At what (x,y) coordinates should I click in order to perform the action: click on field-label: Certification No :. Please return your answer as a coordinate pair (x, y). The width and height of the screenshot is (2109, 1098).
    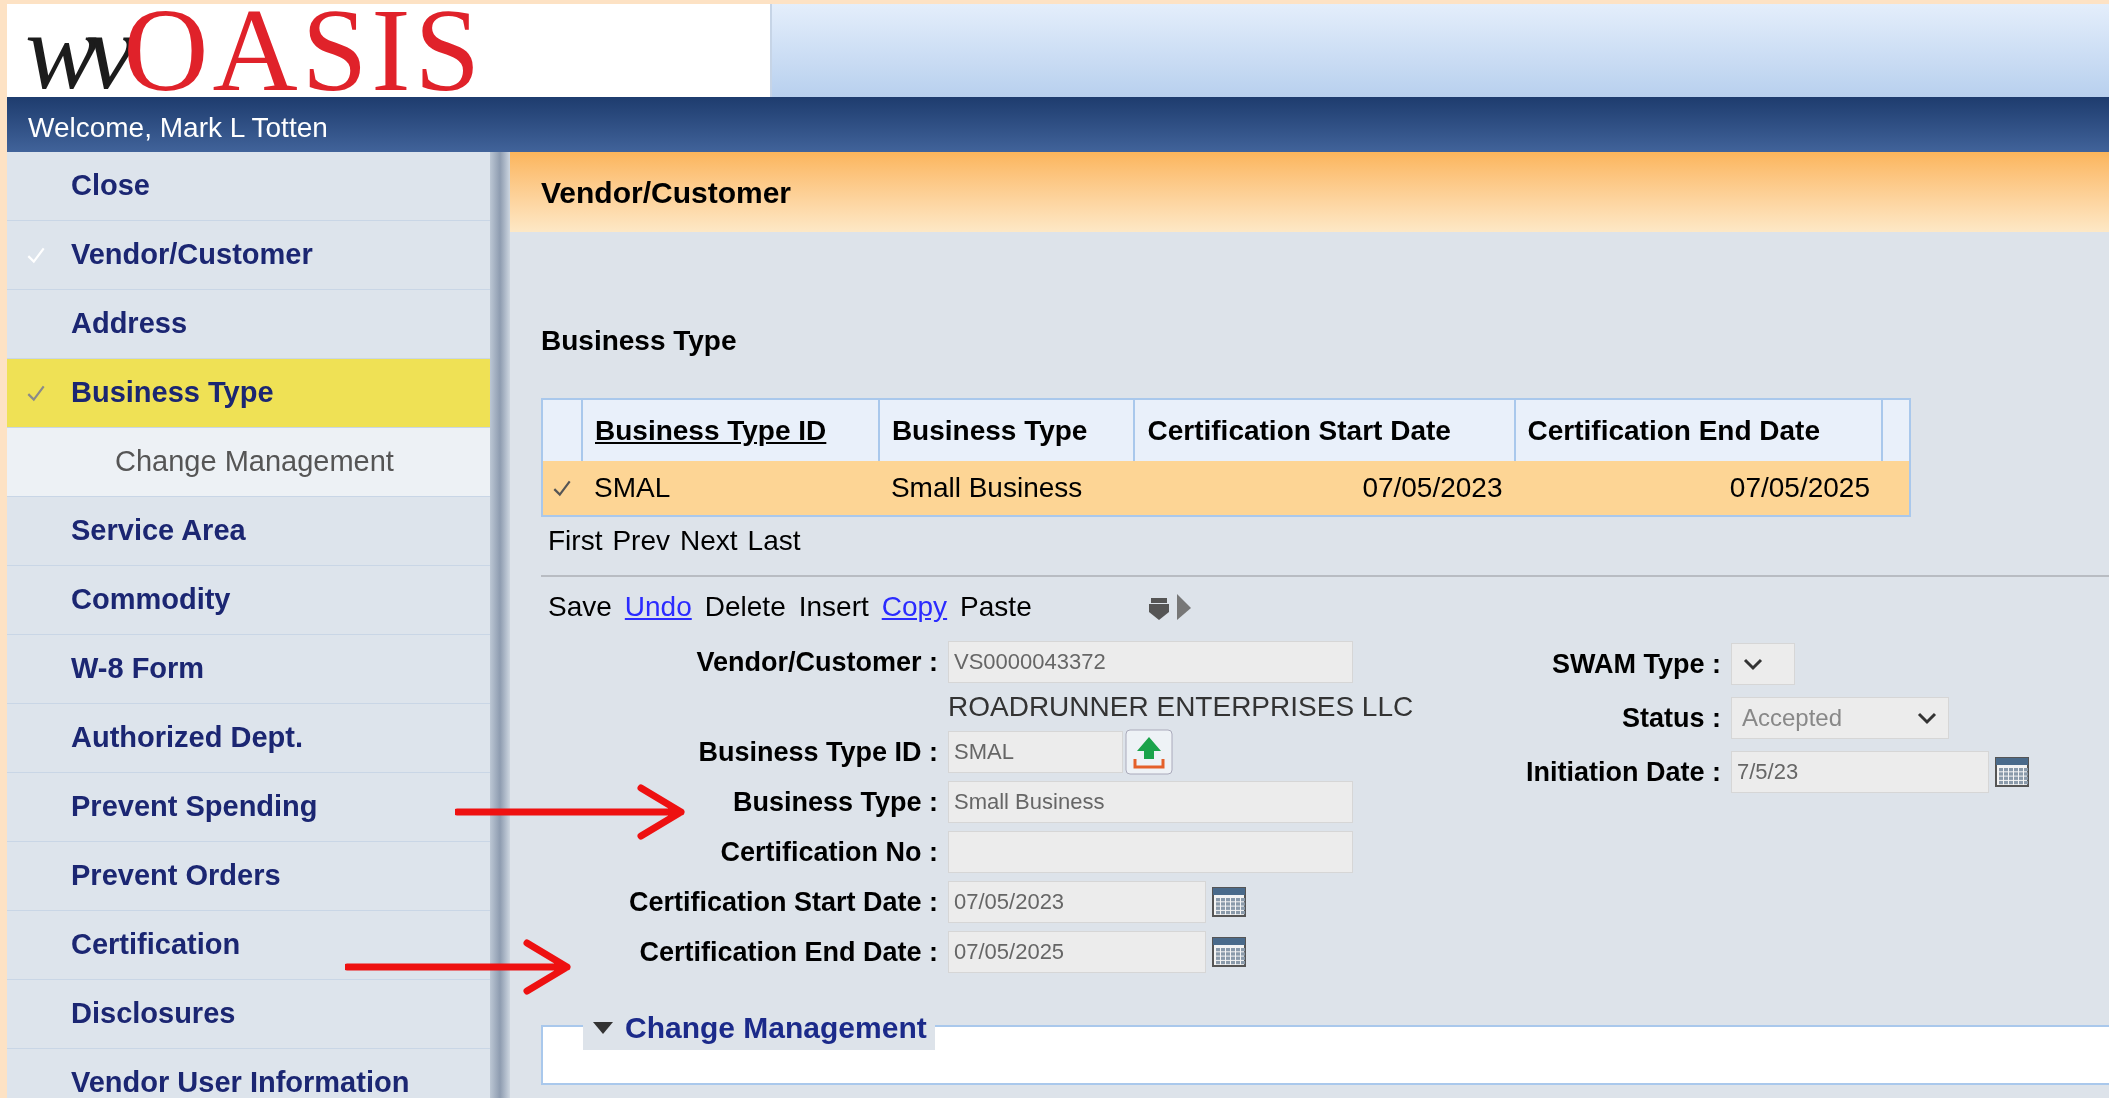
    Looking at the image, I should click on (828, 852).